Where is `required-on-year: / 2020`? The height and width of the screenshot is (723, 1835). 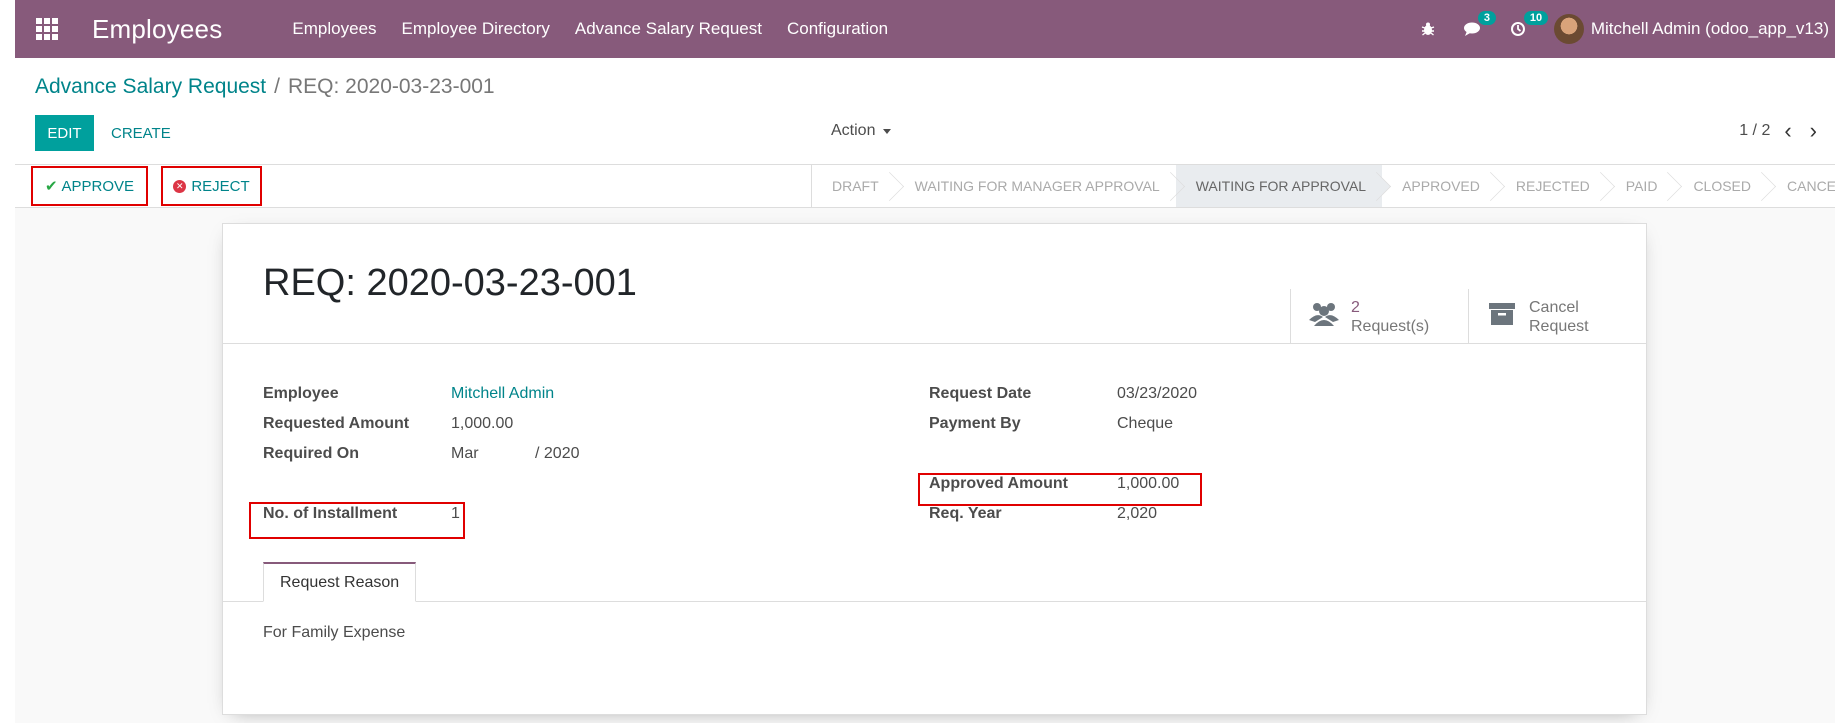
required-on-year: / 2020 is located at coordinates (557, 453).